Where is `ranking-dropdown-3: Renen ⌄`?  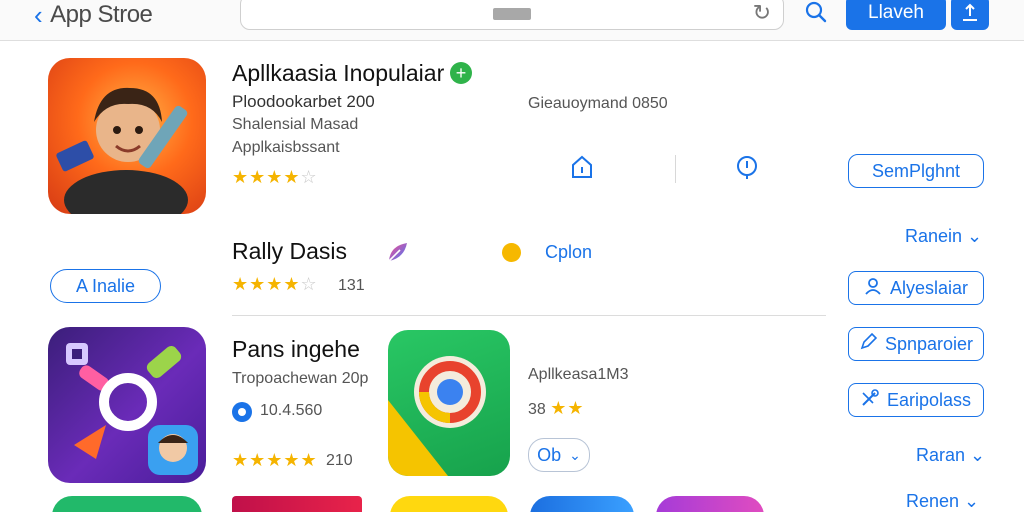
ranking-dropdown-3: Renen ⌄ is located at coordinates (942, 501).